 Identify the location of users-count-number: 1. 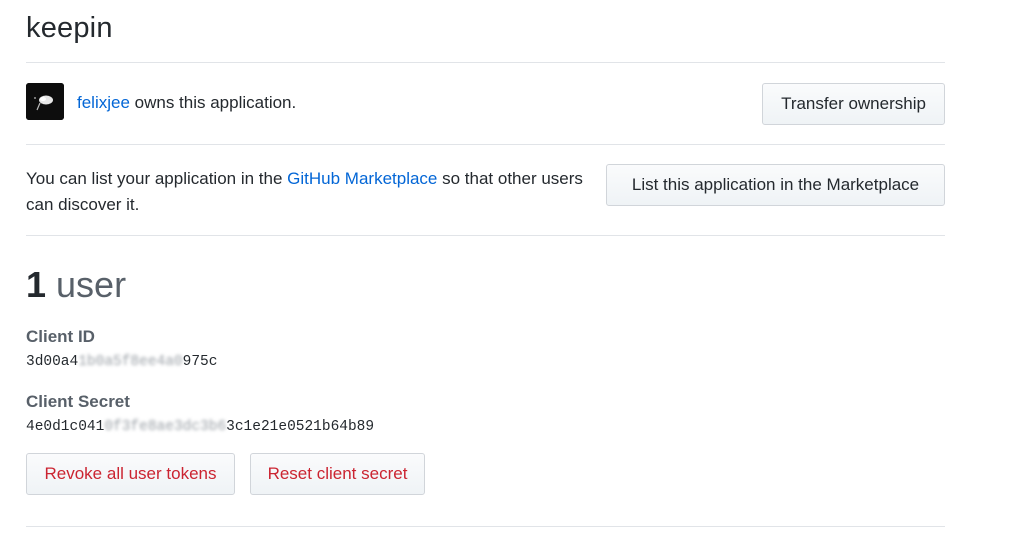
(36, 284).